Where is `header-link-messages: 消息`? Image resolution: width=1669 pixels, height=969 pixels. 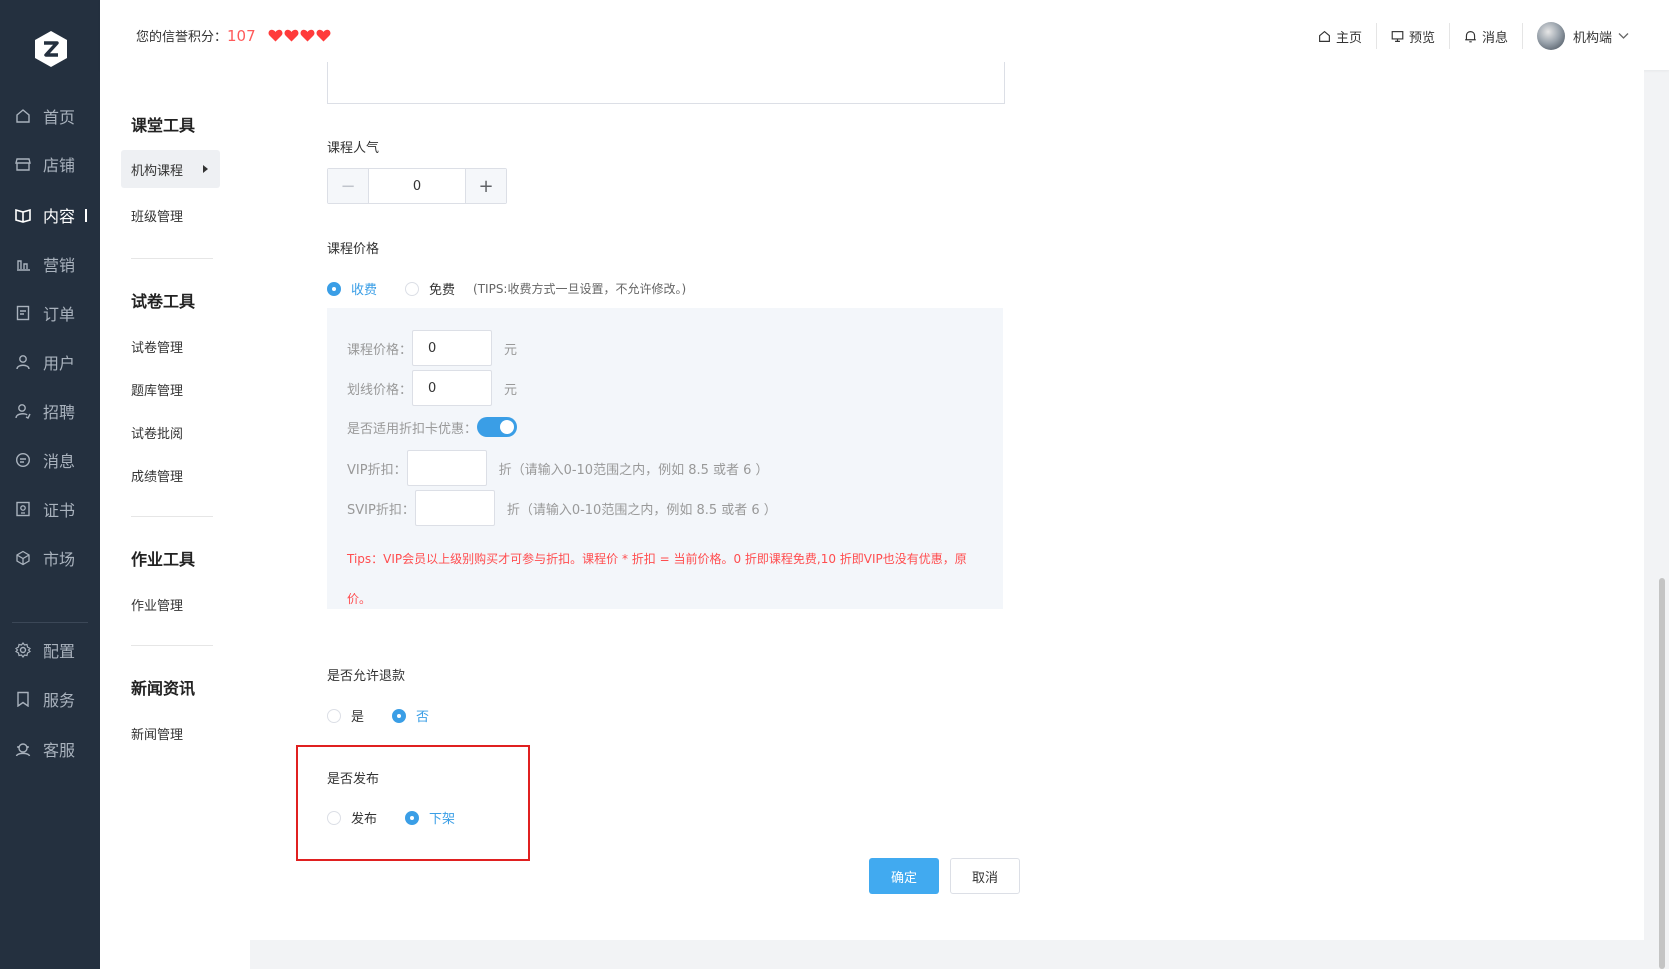
header-link-messages: 消息 is located at coordinates (1486, 36).